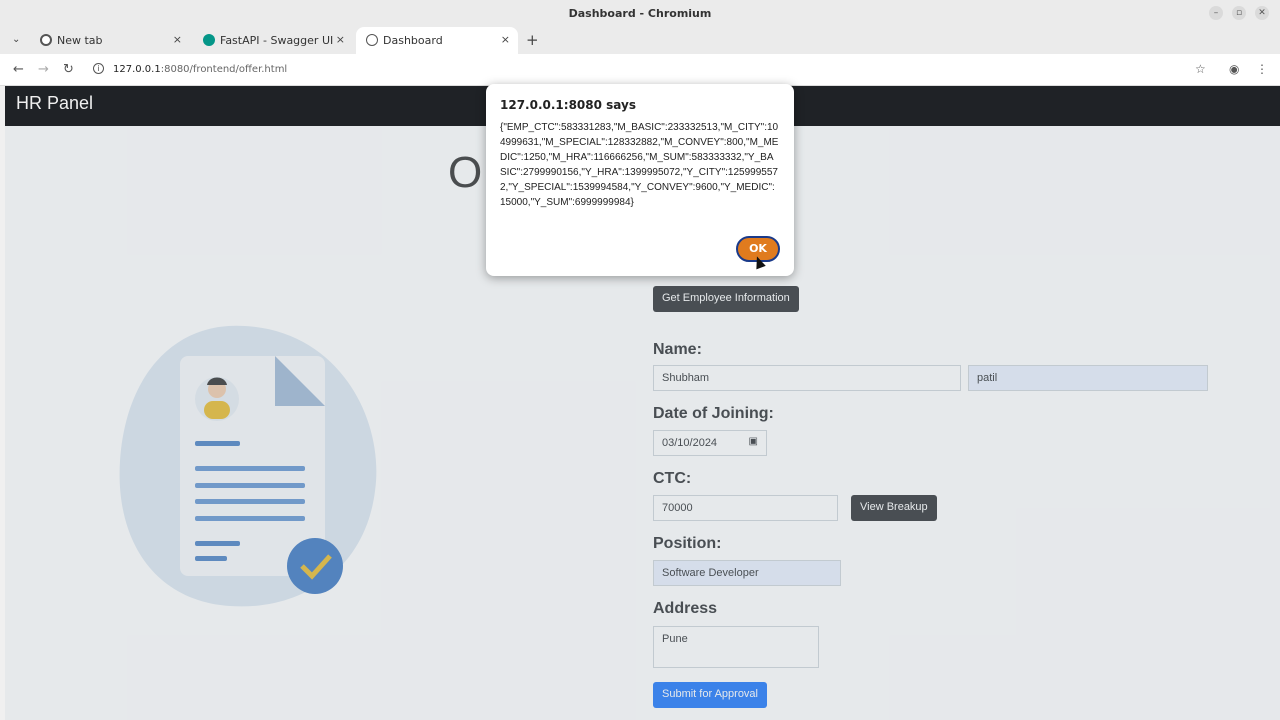 This screenshot has height=720, width=1280. I want to click on globe-icon, so click(372, 40).